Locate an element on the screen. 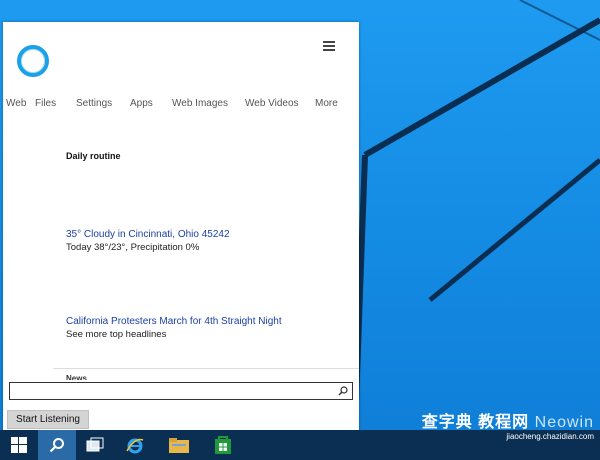  nav-web: Web is located at coordinates (16, 103).